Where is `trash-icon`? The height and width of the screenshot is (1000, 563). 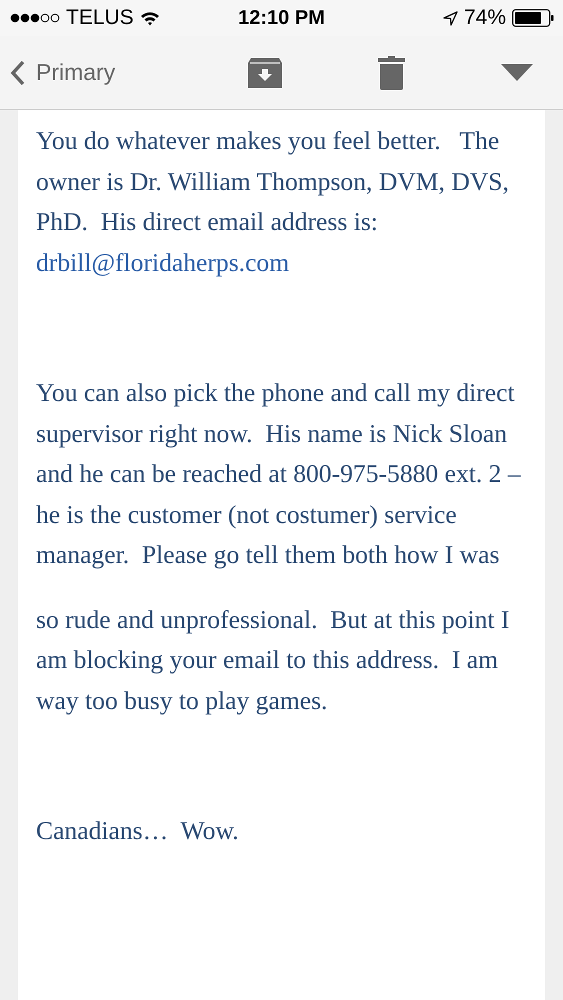 trash-icon is located at coordinates (392, 73).